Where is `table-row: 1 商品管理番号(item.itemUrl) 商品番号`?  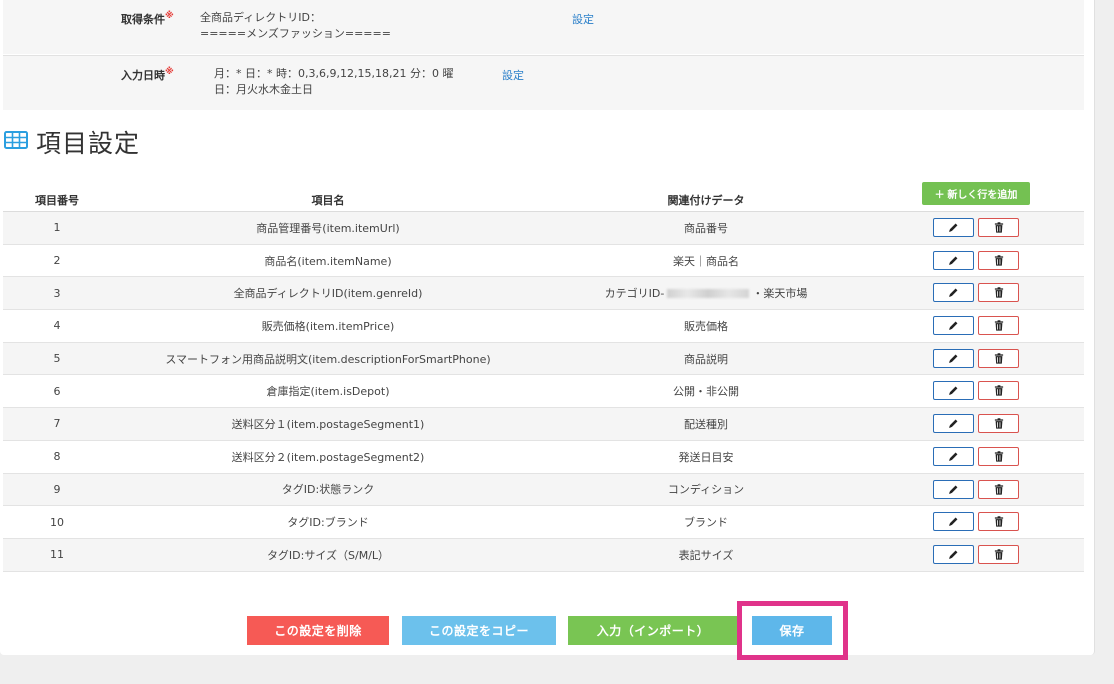 table-row: 1 商品管理番号(item.itemUrl) 商品番号 is located at coordinates (543, 228).